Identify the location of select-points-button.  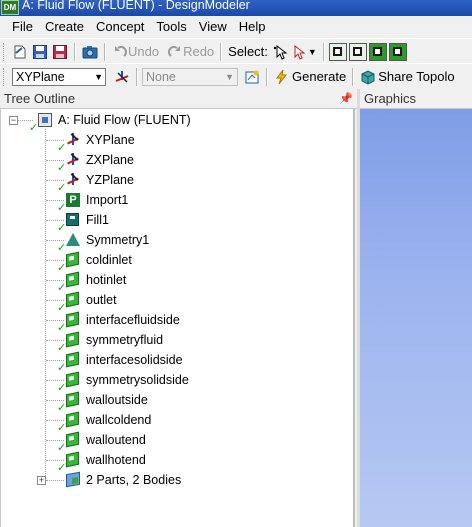
(337, 51).